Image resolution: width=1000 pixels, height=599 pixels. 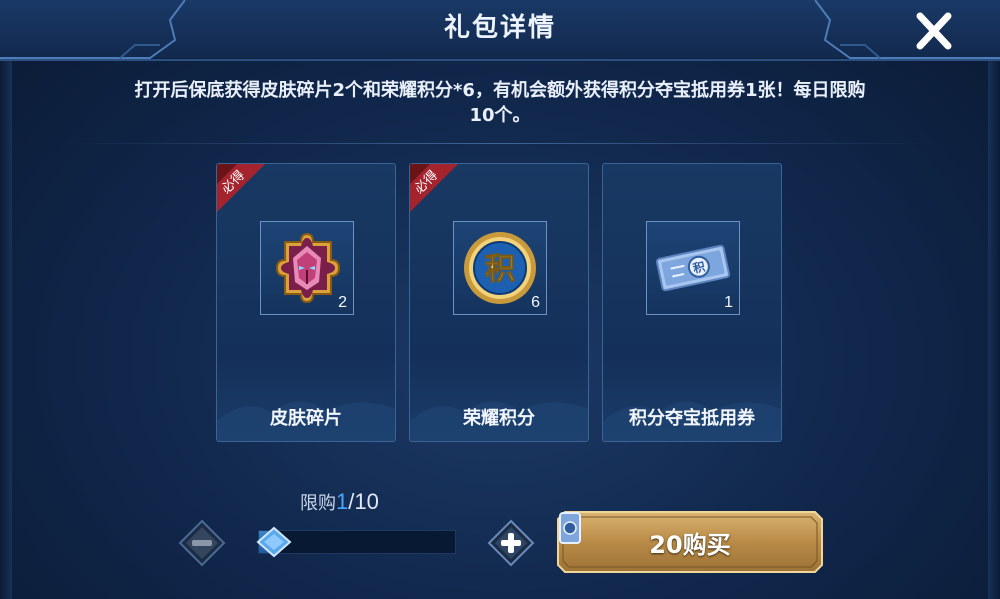 What do you see at coordinates (500, 115) in the screenshot?
I see `description-line-2: 10个。` at bounding box center [500, 115].